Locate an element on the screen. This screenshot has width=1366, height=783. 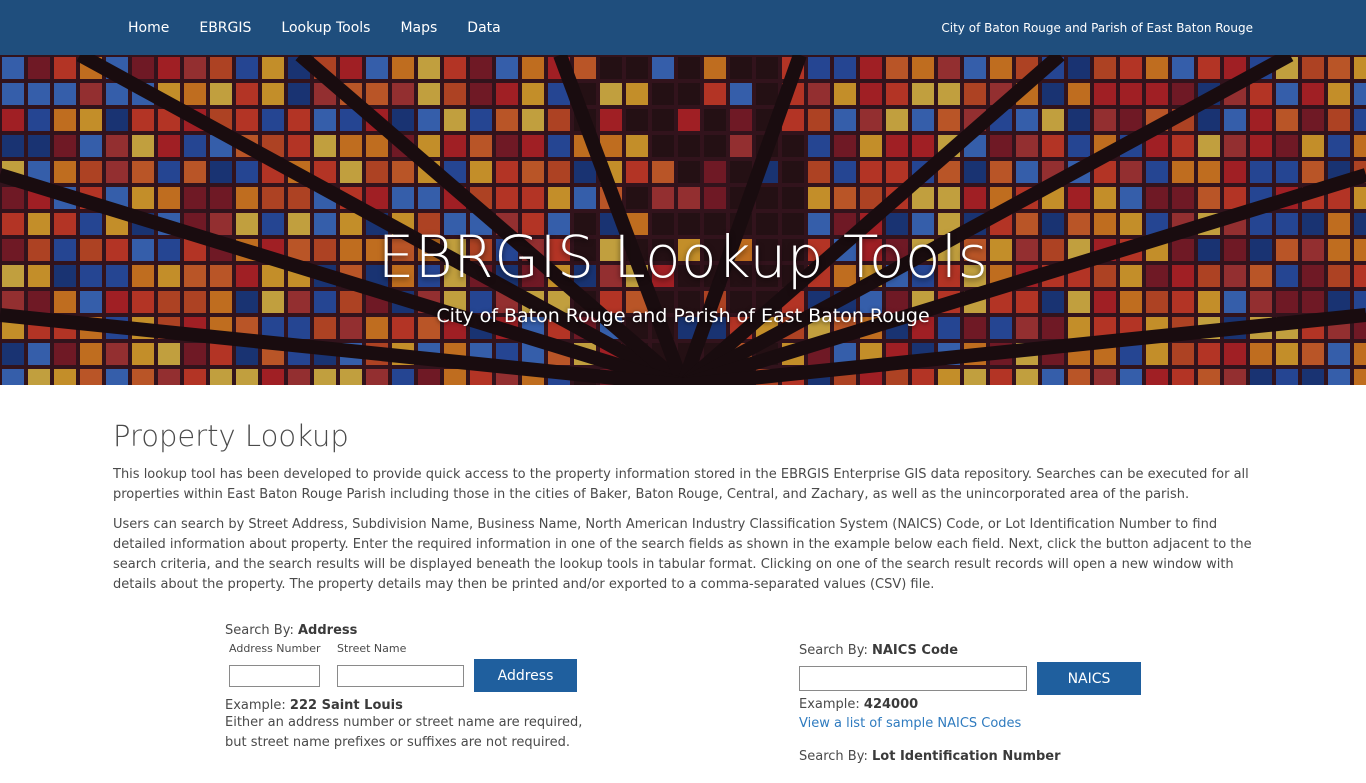
street-name-label: Street Name is located at coordinates (372, 648).